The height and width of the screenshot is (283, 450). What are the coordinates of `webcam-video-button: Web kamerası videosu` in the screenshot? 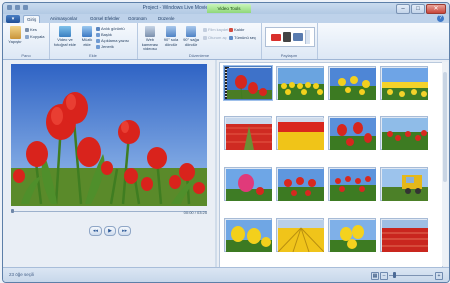 It's located at (150, 39).